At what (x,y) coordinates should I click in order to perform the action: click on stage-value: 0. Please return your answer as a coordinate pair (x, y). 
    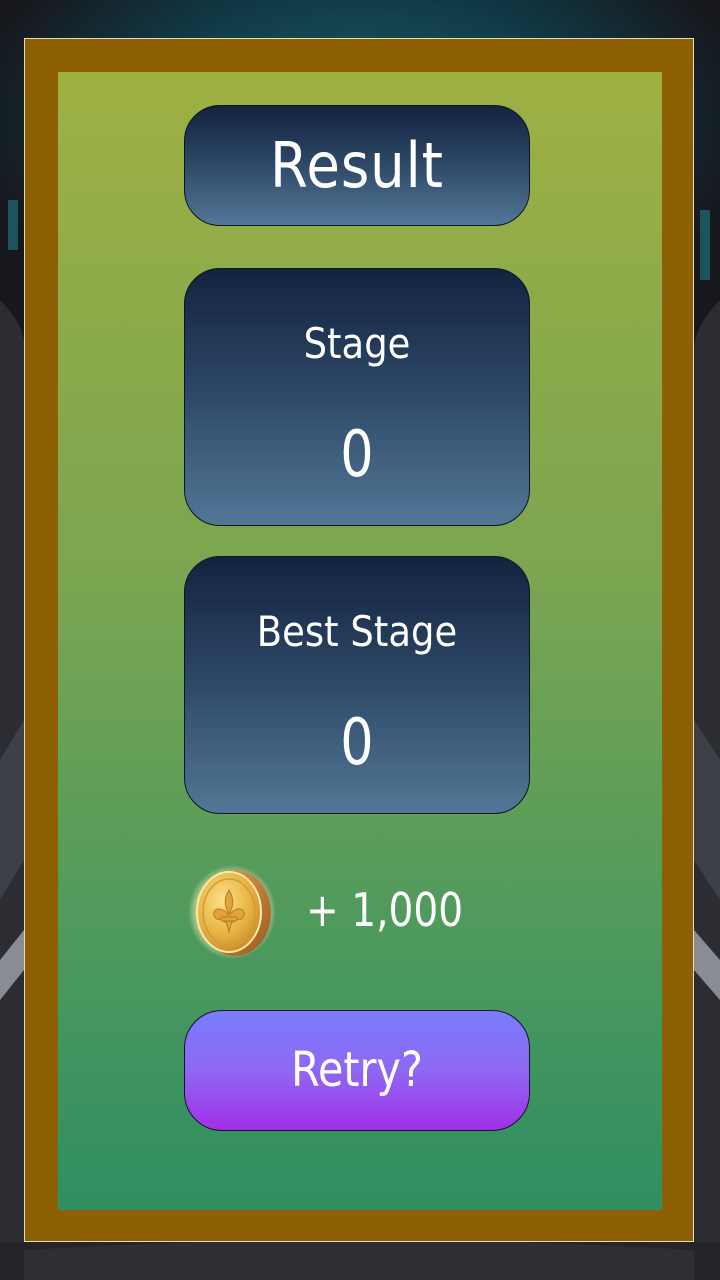
    Looking at the image, I should click on (357, 455).